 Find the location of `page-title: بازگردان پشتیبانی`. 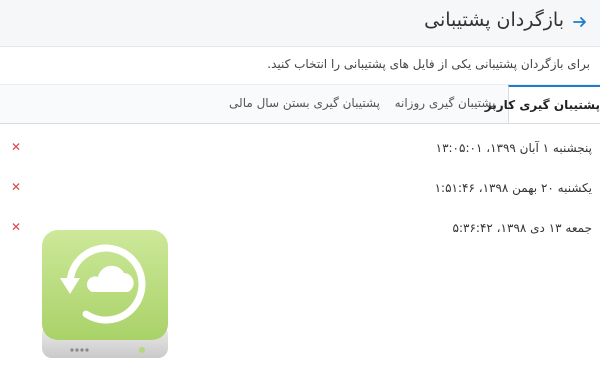

page-title: بازگردان پشتیبانی is located at coordinates (494, 20).